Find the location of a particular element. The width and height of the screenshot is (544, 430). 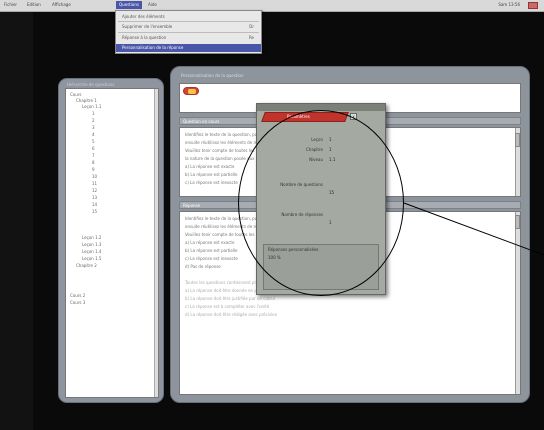

callout-line is located at coordinates (473, 229).